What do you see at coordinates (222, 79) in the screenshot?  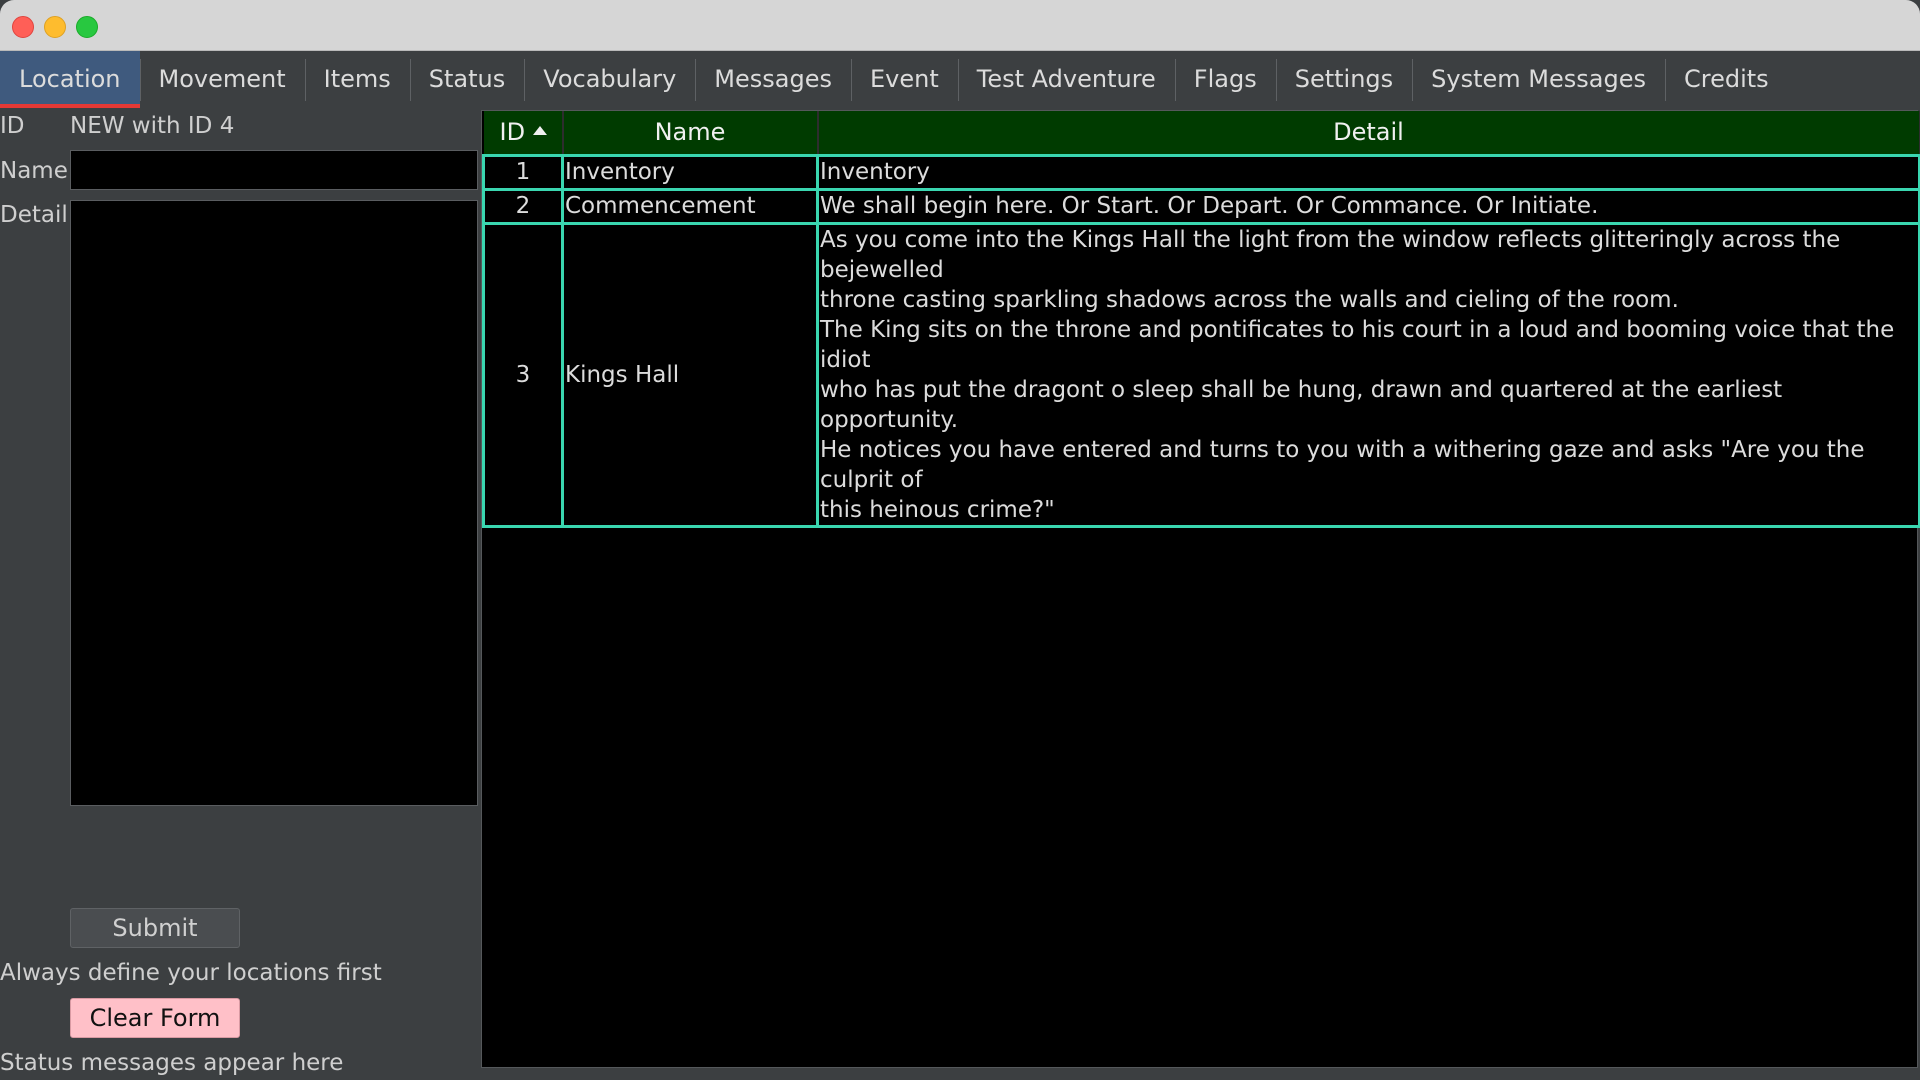 I see `tab-movement: Movement` at bounding box center [222, 79].